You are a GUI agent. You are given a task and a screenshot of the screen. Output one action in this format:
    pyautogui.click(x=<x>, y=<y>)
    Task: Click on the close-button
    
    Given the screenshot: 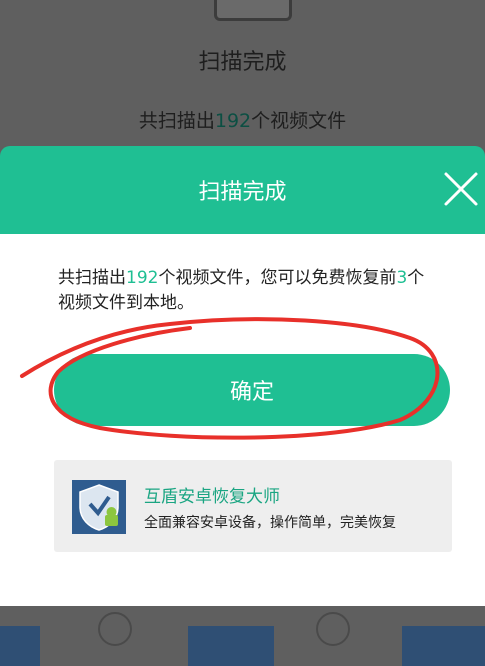 What is the action you would take?
    pyautogui.click(x=461, y=189)
    